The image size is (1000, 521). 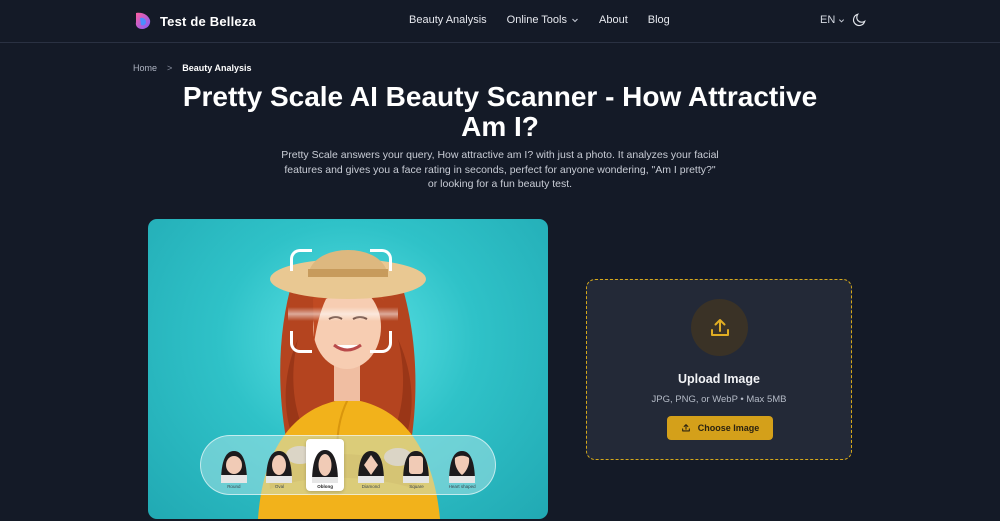 What do you see at coordinates (145, 68) in the screenshot?
I see `breadcrumb-home-link: Home` at bounding box center [145, 68].